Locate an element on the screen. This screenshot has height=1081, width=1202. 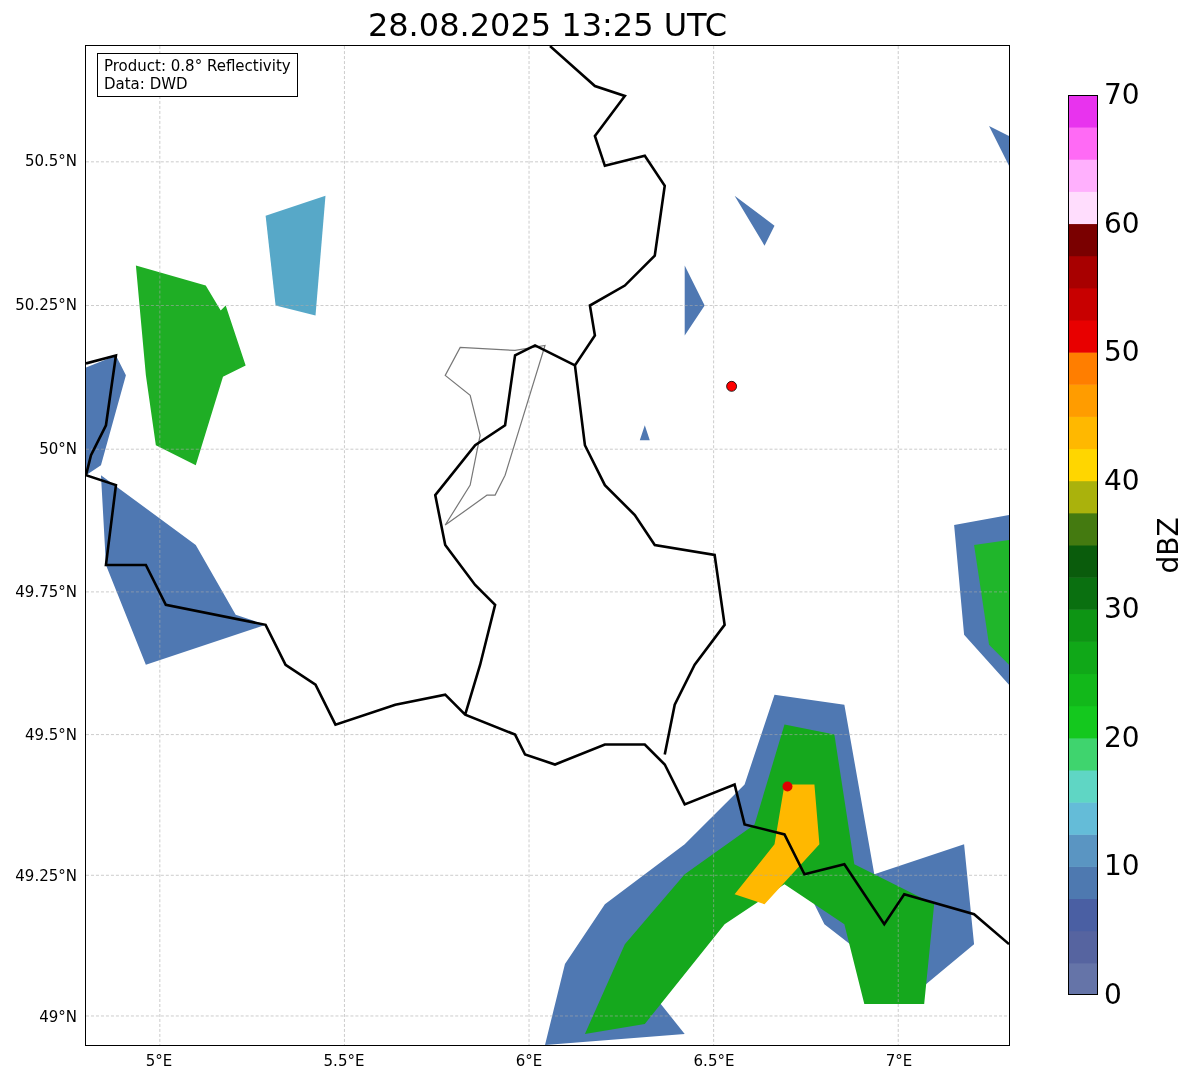
longitude-label: 6.5°E is located at coordinates (714, 1061).